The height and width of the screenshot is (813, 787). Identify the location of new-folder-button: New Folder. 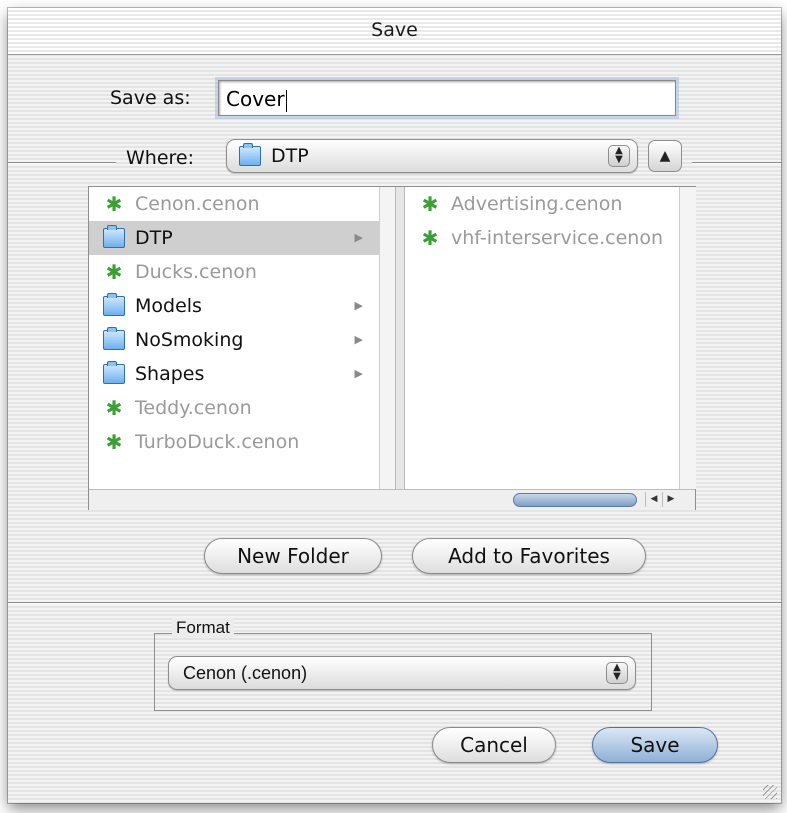
(293, 556).